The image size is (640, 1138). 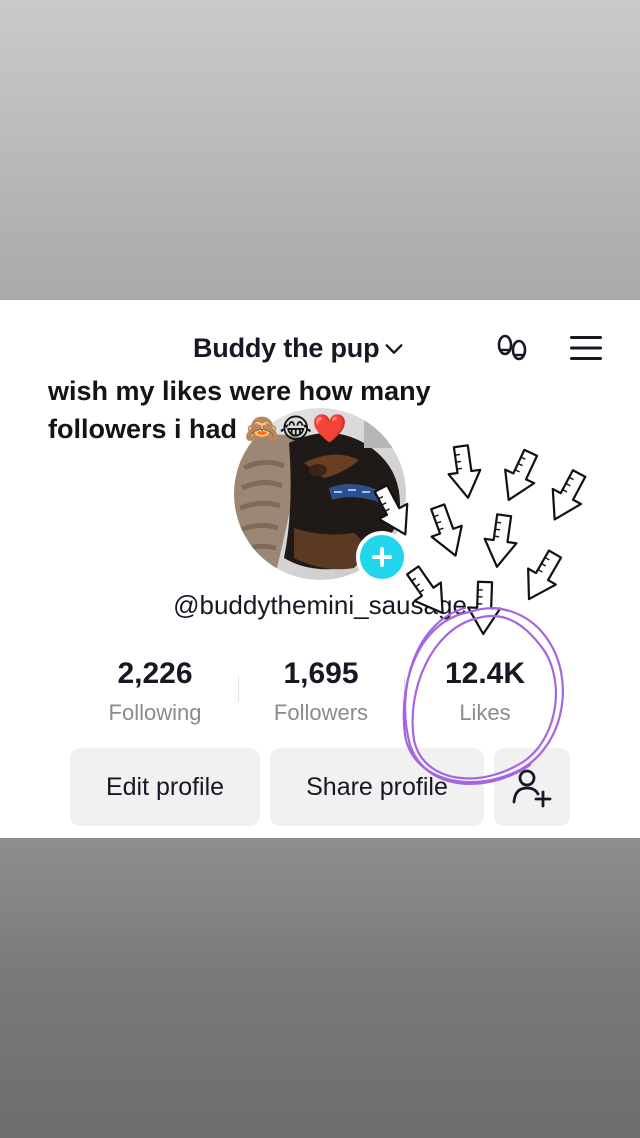 I want to click on add-friend-icon, so click(x=532, y=788).